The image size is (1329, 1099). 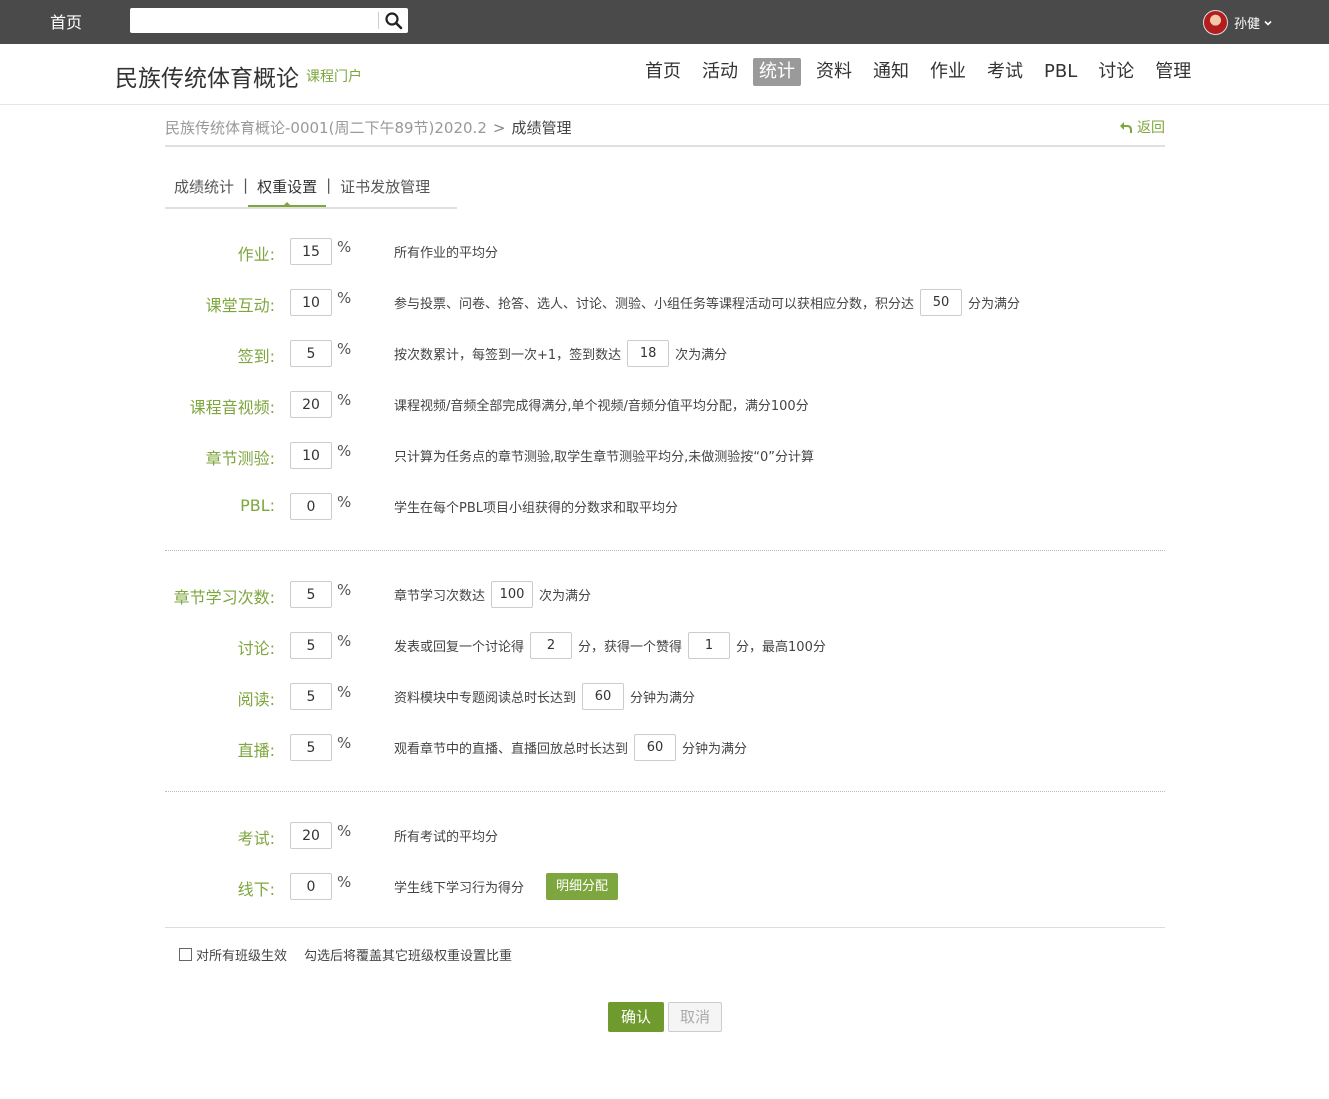 I want to click on search-input, so click(x=254, y=20).